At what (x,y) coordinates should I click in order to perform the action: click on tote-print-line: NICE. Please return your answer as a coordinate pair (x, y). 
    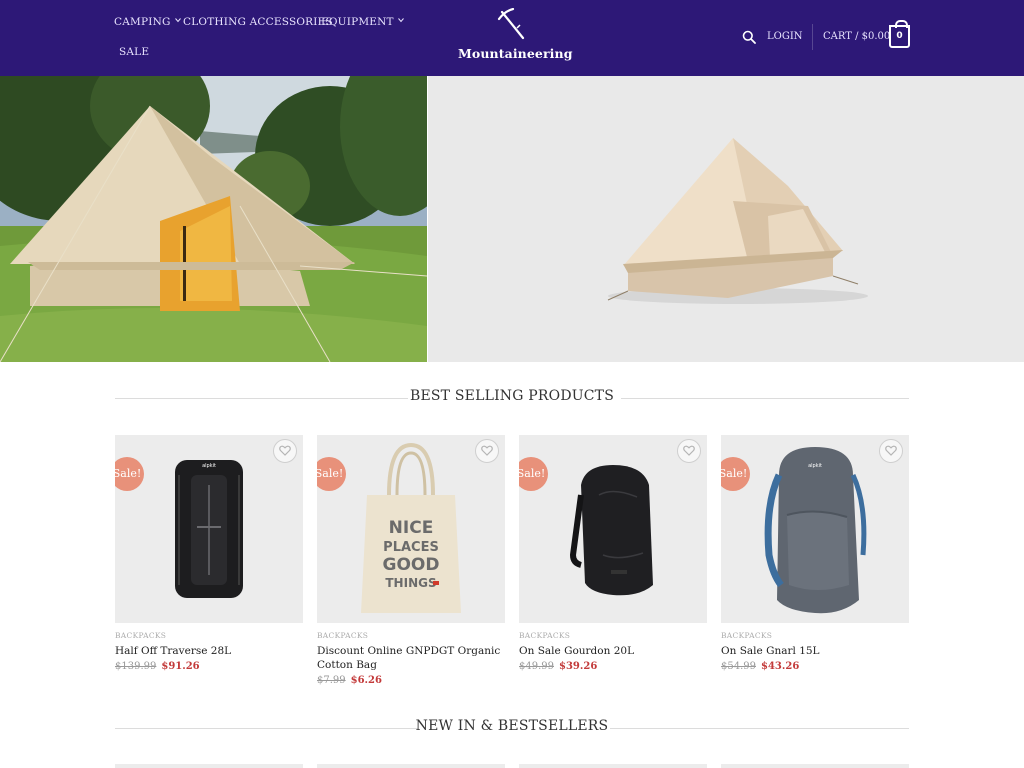
    Looking at the image, I should click on (411, 528).